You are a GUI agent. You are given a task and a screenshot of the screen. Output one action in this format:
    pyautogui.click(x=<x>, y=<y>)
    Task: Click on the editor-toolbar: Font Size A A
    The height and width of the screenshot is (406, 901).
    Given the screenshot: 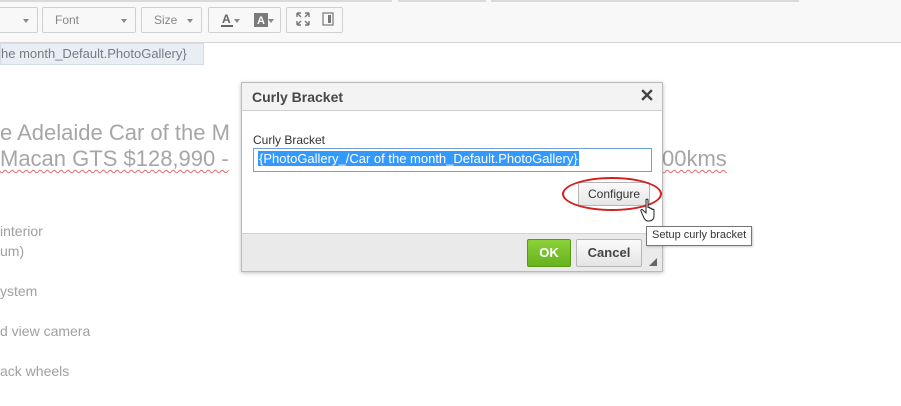 What is the action you would take?
    pyautogui.click(x=450, y=21)
    